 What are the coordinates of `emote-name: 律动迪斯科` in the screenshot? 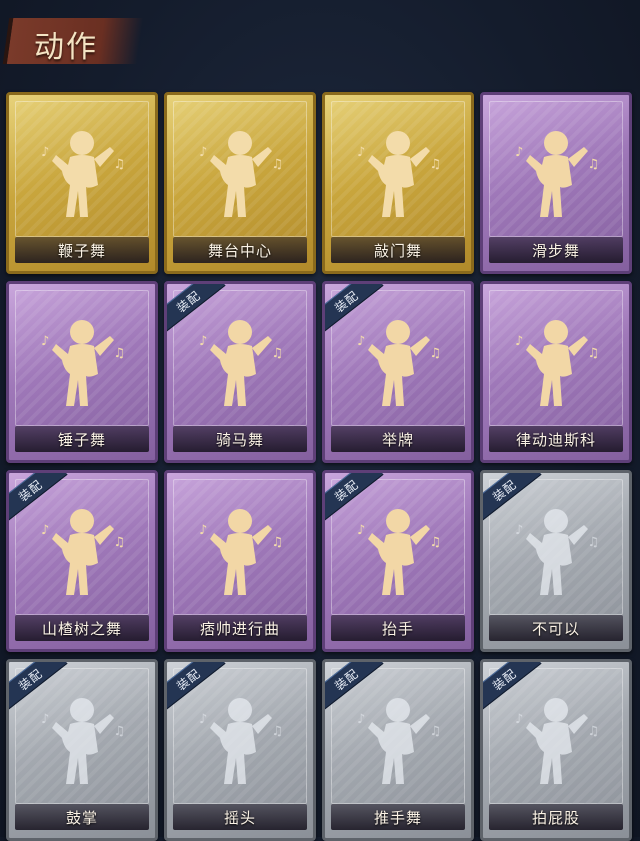 It's located at (555, 439).